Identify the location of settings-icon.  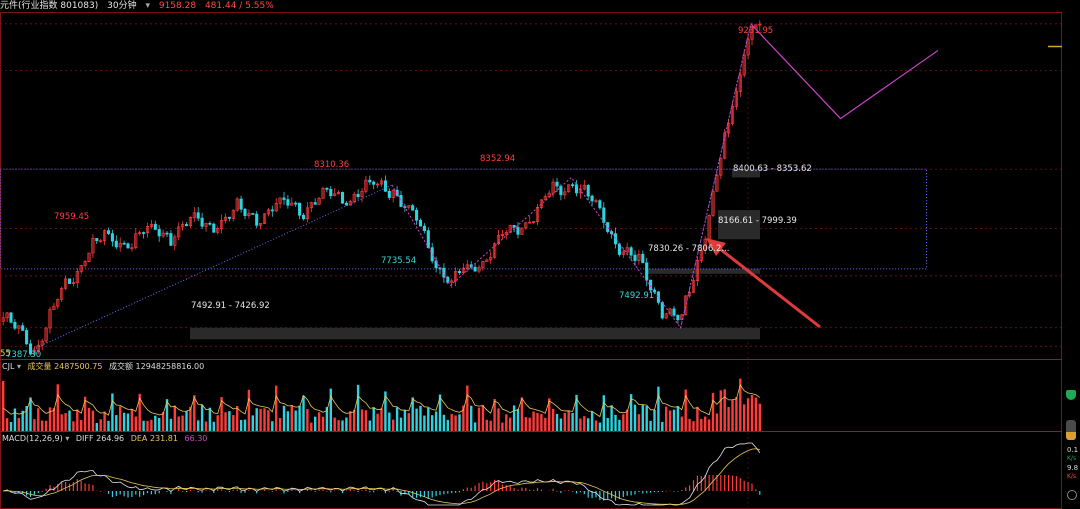
(1072, 495).